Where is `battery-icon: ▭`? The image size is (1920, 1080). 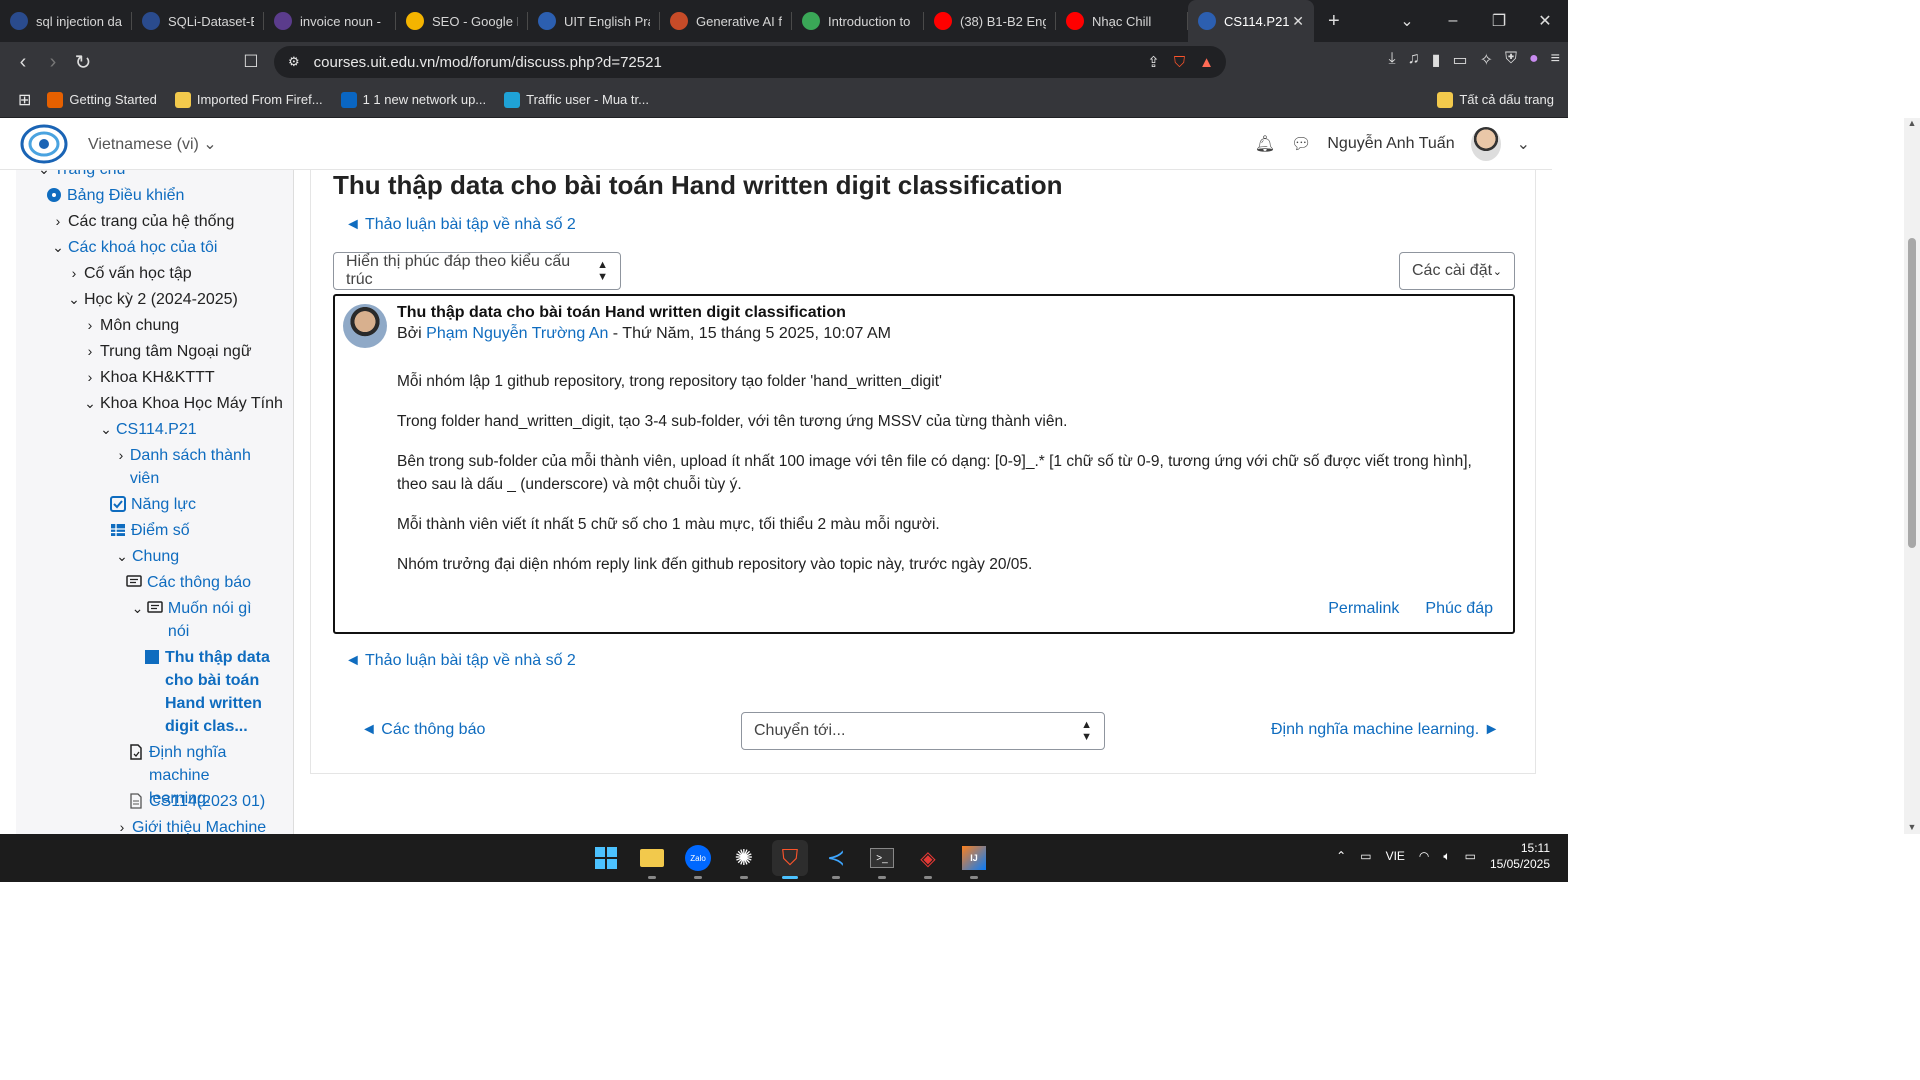 battery-icon: ▭ is located at coordinates (1470, 856).